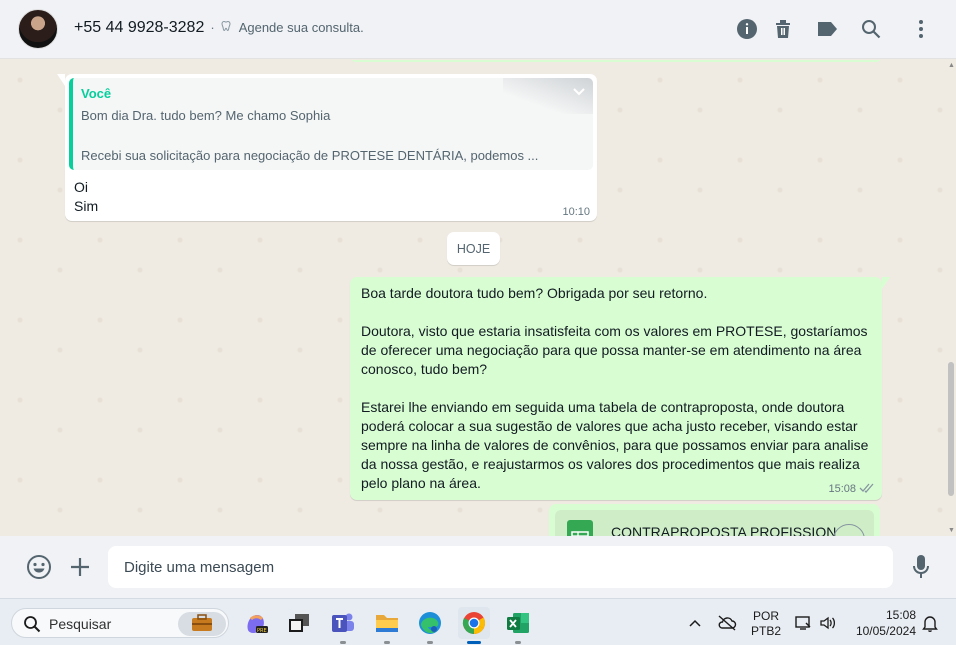  Describe the element at coordinates (579, 92) in the screenshot. I see `chevron-down-icon` at that location.